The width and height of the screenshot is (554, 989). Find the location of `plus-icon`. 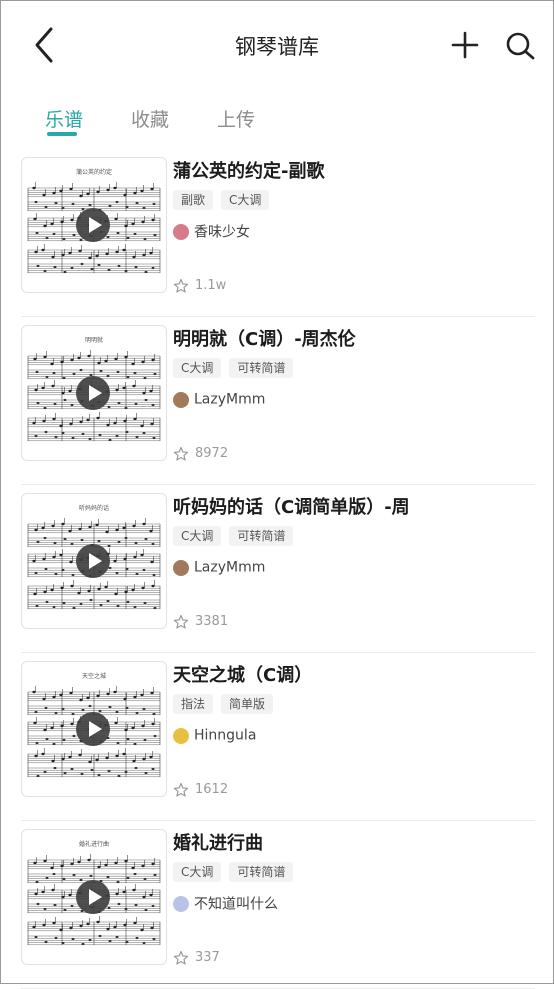

plus-icon is located at coordinates (465, 45).